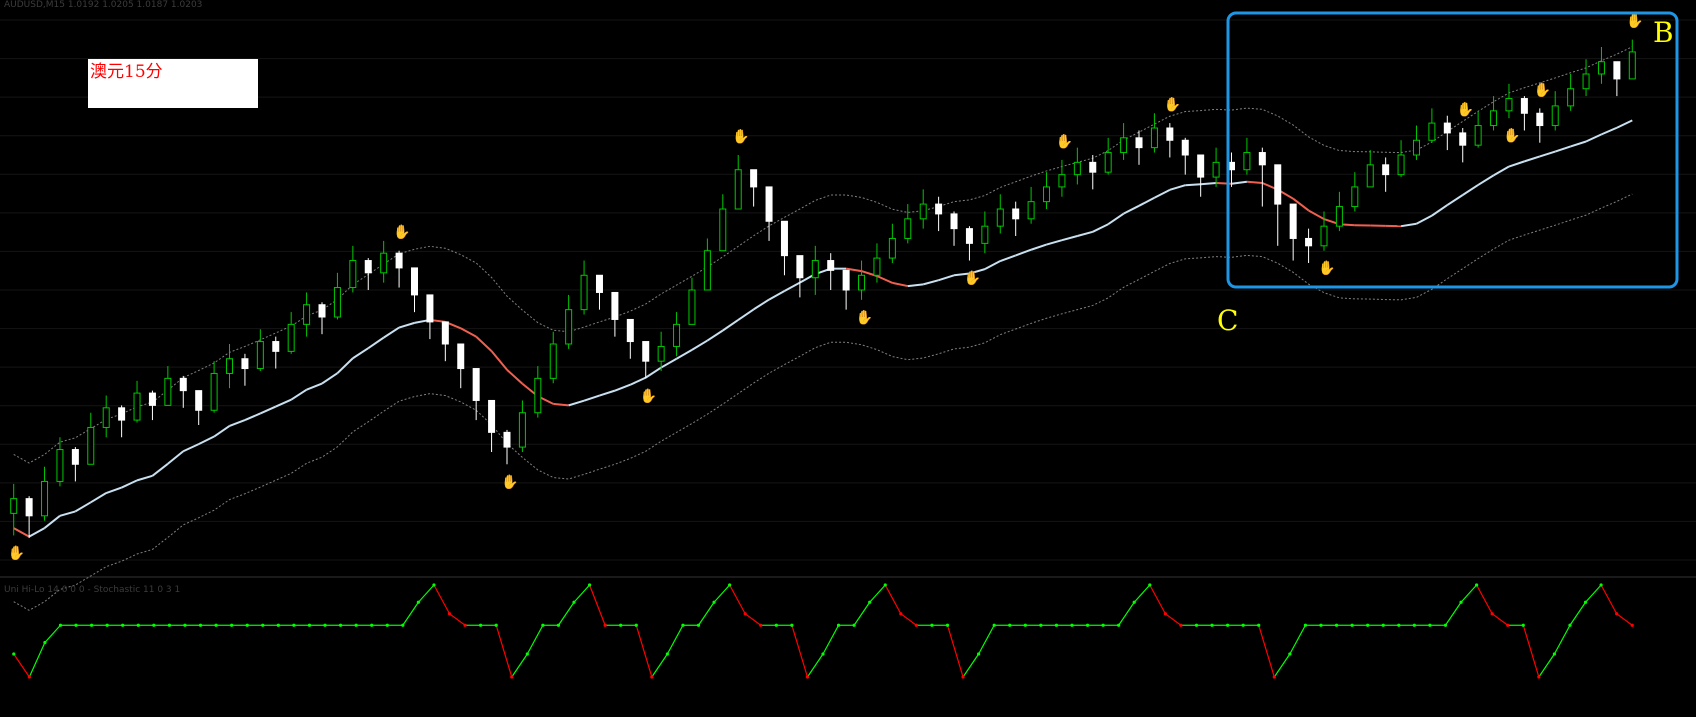  What do you see at coordinates (1663, 32) in the screenshot?
I see `marker-b: B` at bounding box center [1663, 32].